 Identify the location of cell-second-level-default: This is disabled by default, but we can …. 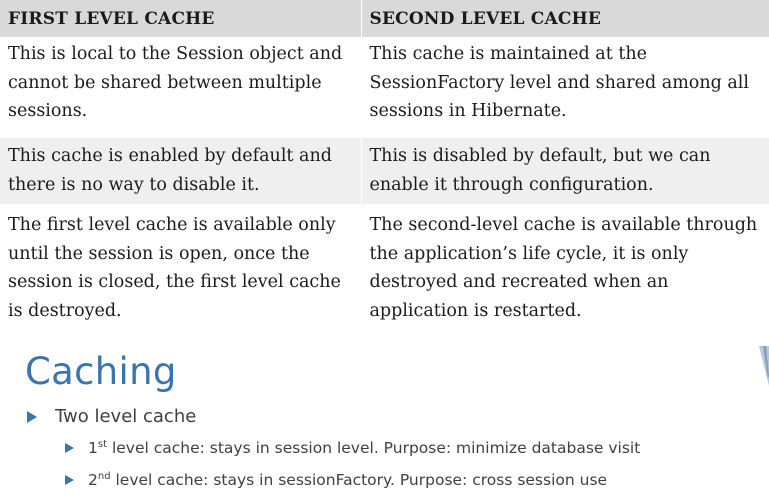
(565, 171).